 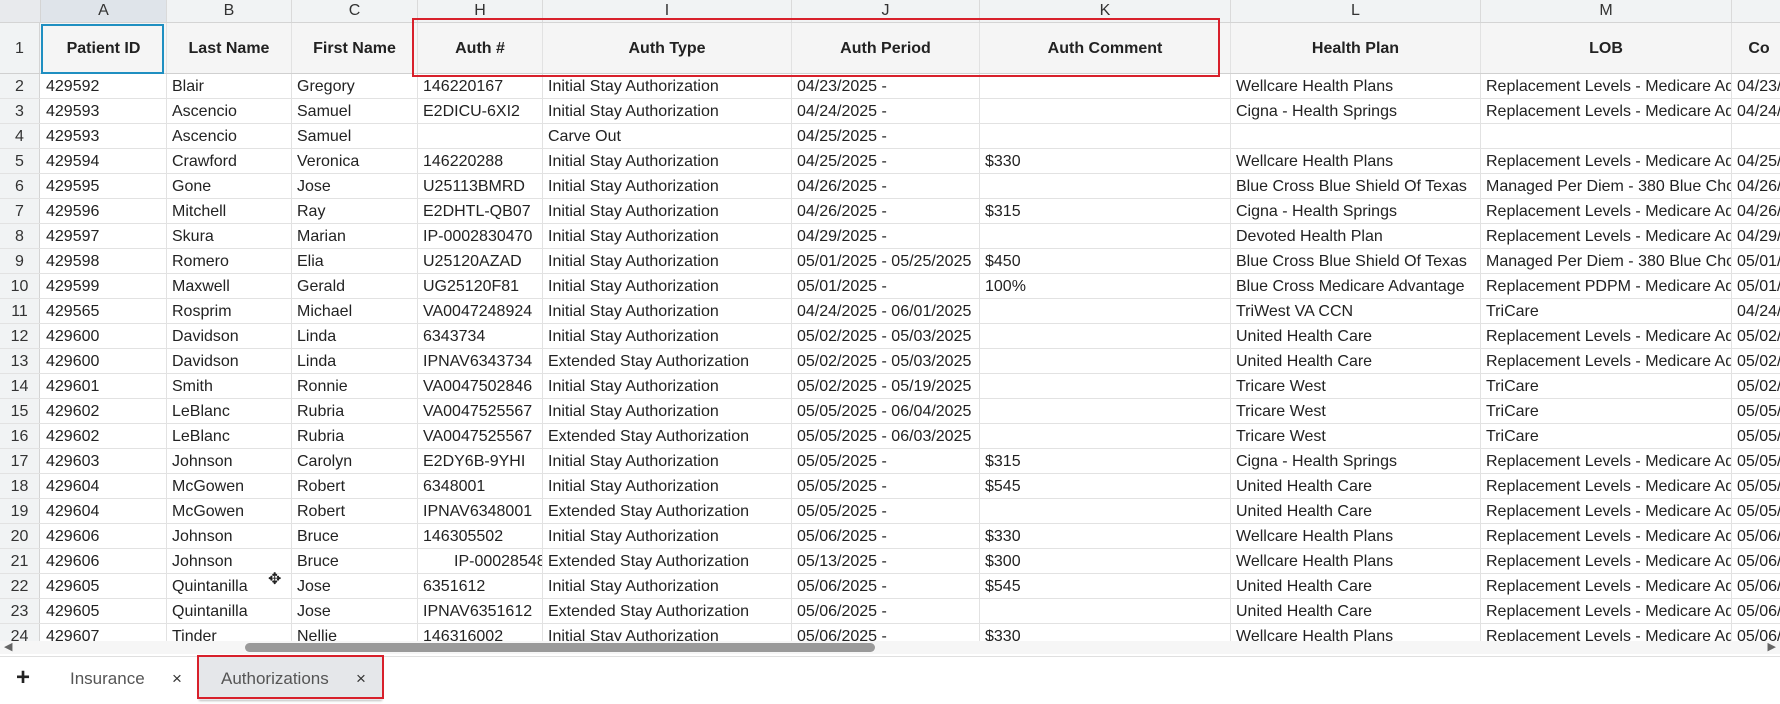 What do you see at coordinates (104, 536) in the screenshot?
I see `table-cell: 429606` at bounding box center [104, 536].